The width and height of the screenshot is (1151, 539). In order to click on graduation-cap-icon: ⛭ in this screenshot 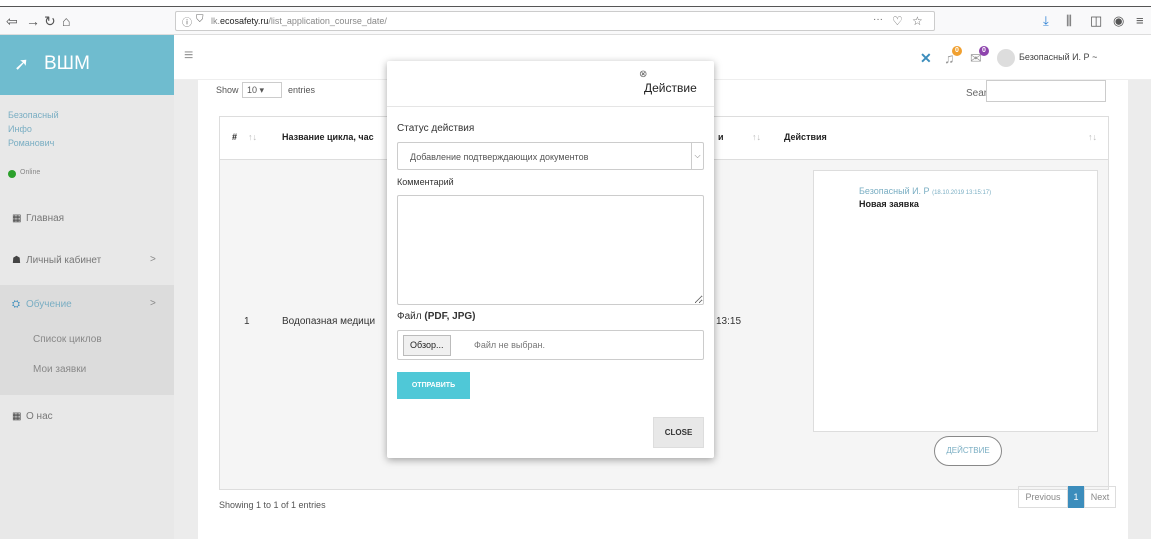, I will do `click(16, 304)`.